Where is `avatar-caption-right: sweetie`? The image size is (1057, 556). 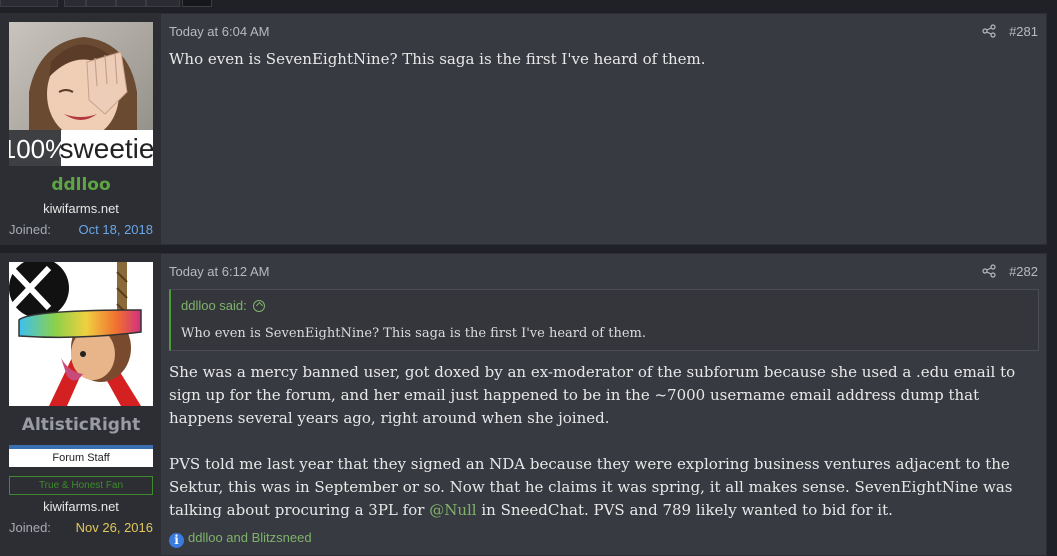
avatar-caption-right: sweetie is located at coordinates (106, 148).